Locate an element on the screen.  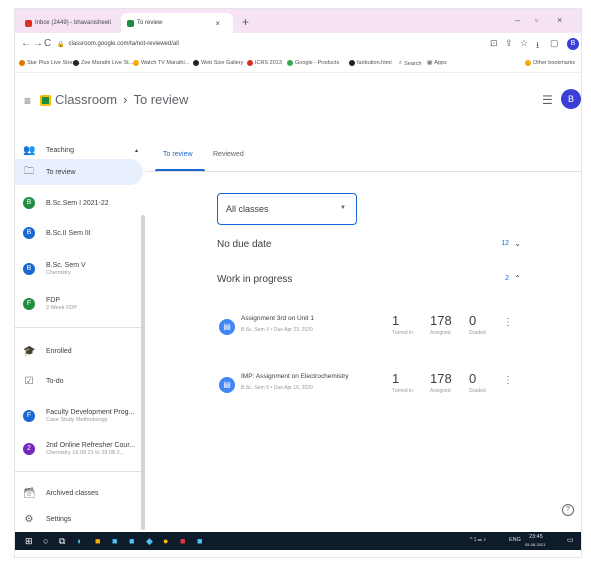
clock-time: 23:45 is located at coordinates (536, 537).